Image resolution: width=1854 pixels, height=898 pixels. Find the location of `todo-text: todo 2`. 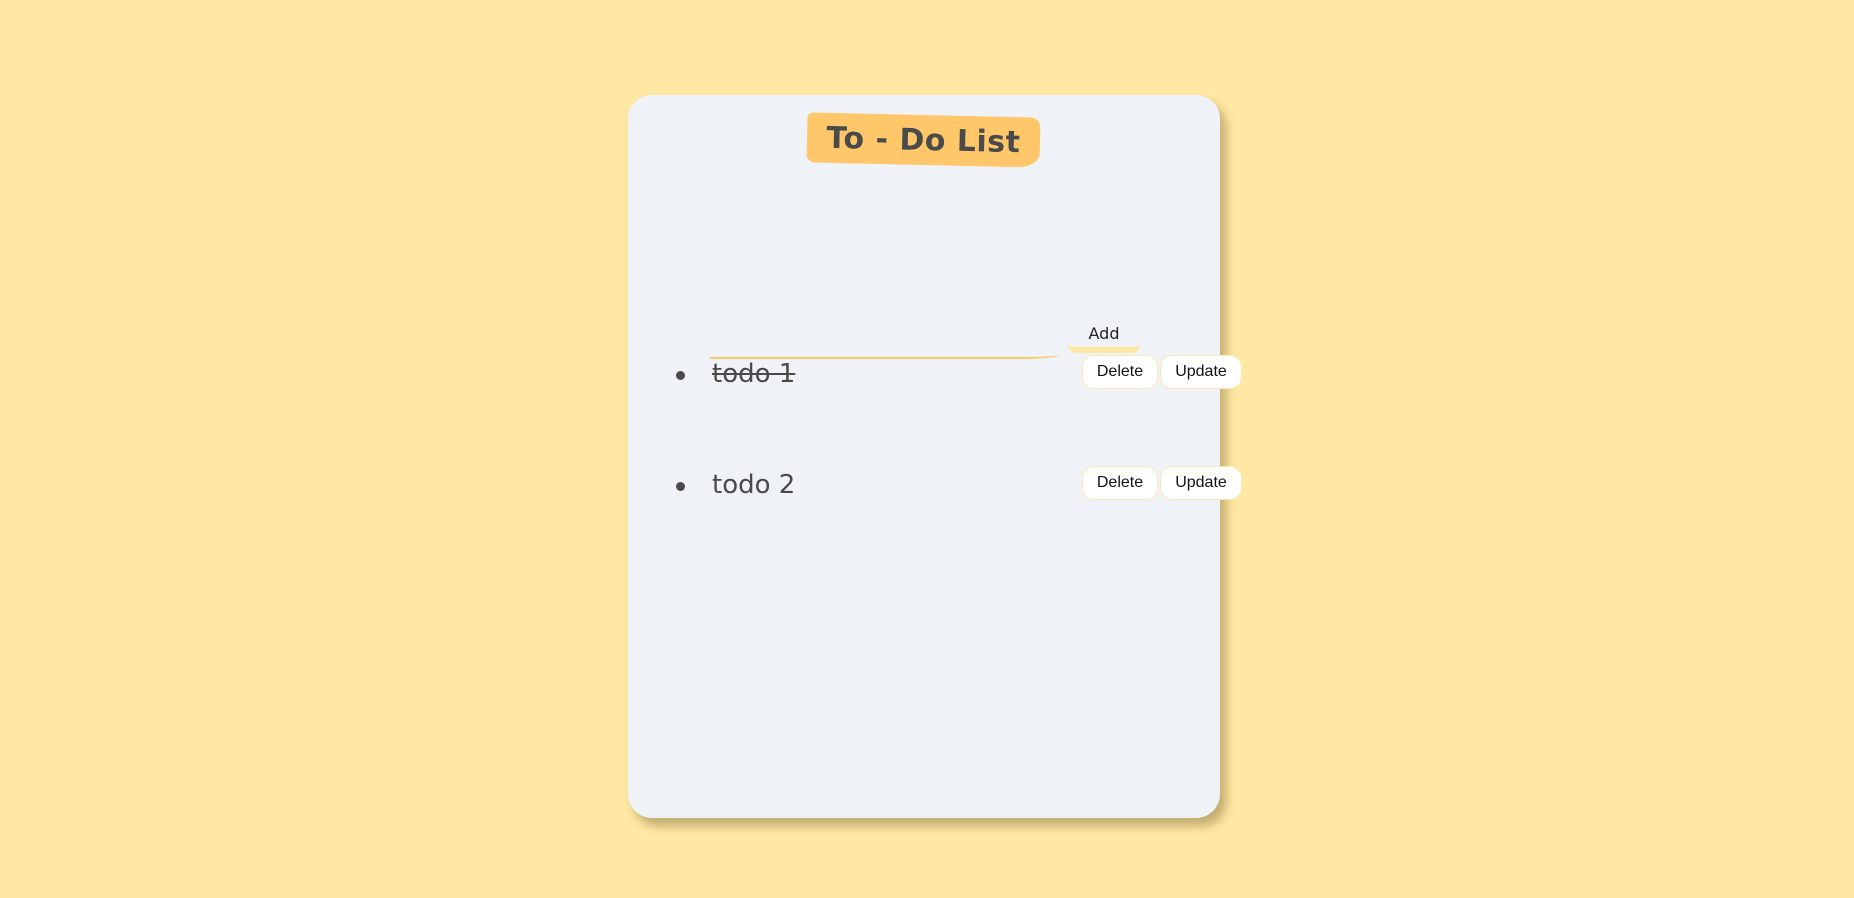

todo-text: todo 2 is located at coordinates (753, 485).